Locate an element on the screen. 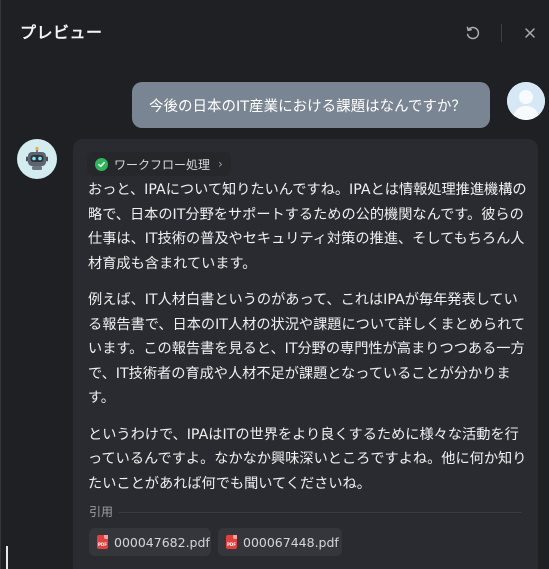  check-circle-icon is located at coordinates (101, 164).